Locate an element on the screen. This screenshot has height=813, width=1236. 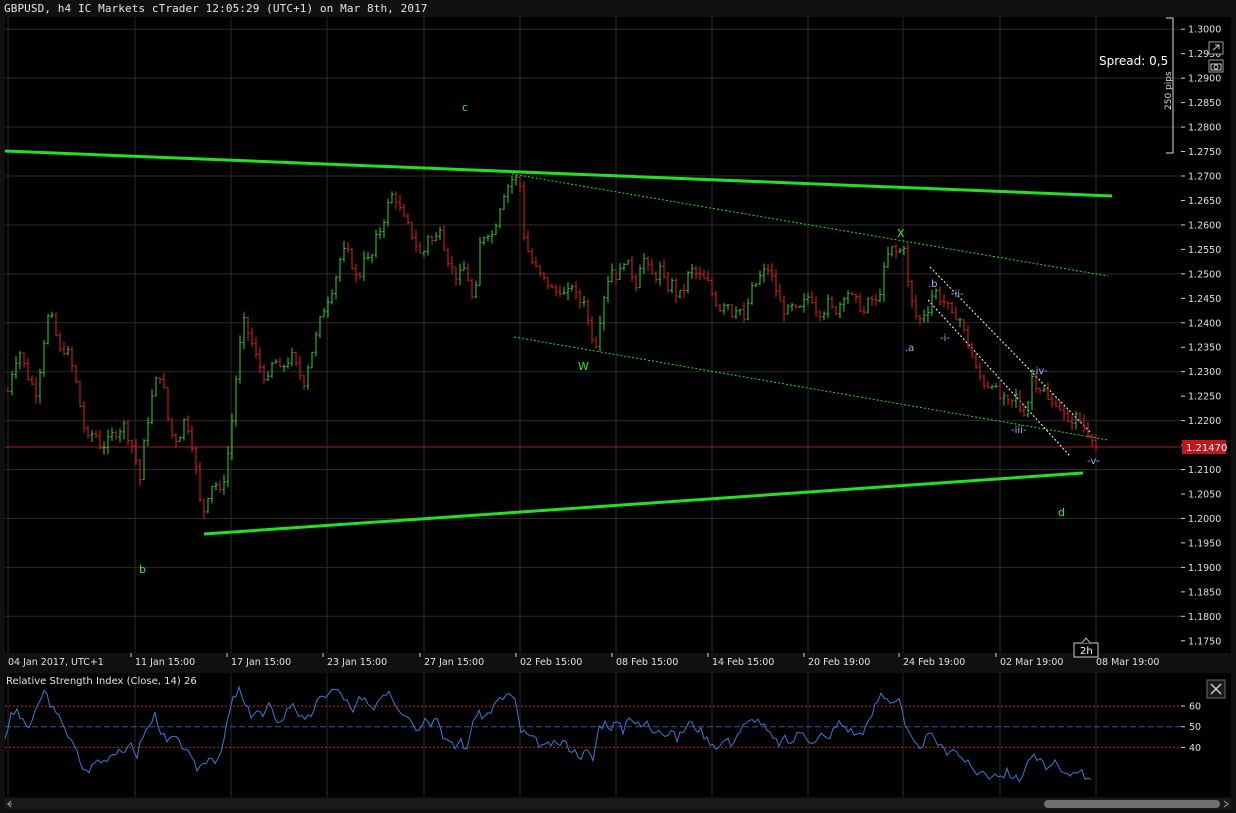
close-icon is located at coordinates (1216, 689).